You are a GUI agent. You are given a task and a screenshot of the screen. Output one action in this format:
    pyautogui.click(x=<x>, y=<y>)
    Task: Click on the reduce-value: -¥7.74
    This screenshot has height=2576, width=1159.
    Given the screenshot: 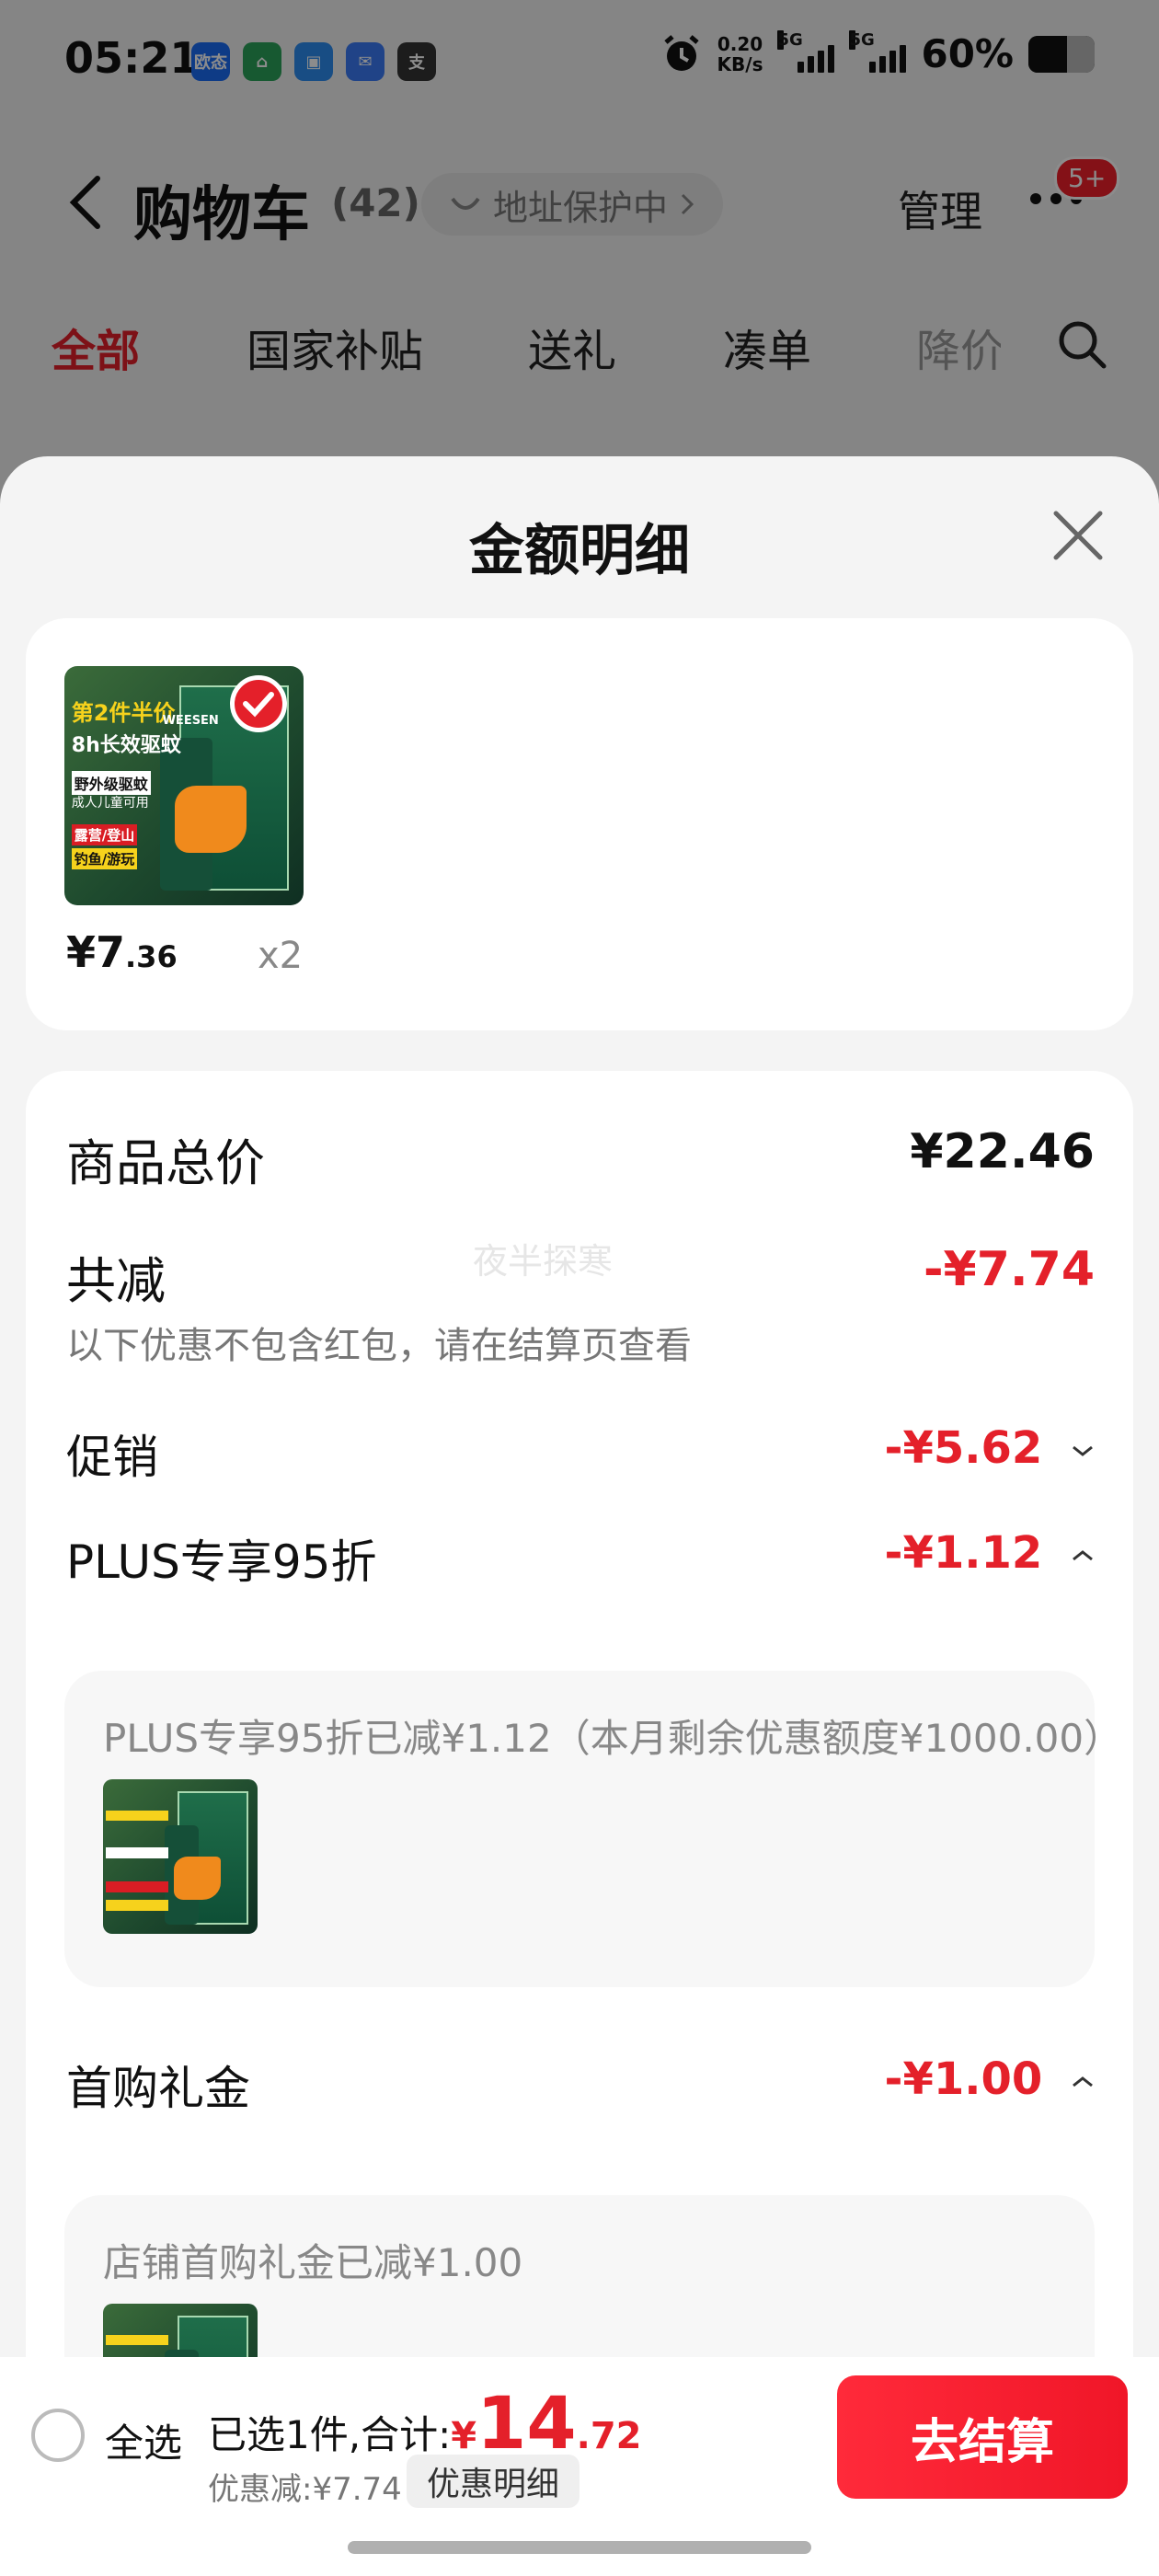 What is the action you would take?
    pyautogui.click(x=1009, y=1269)
    